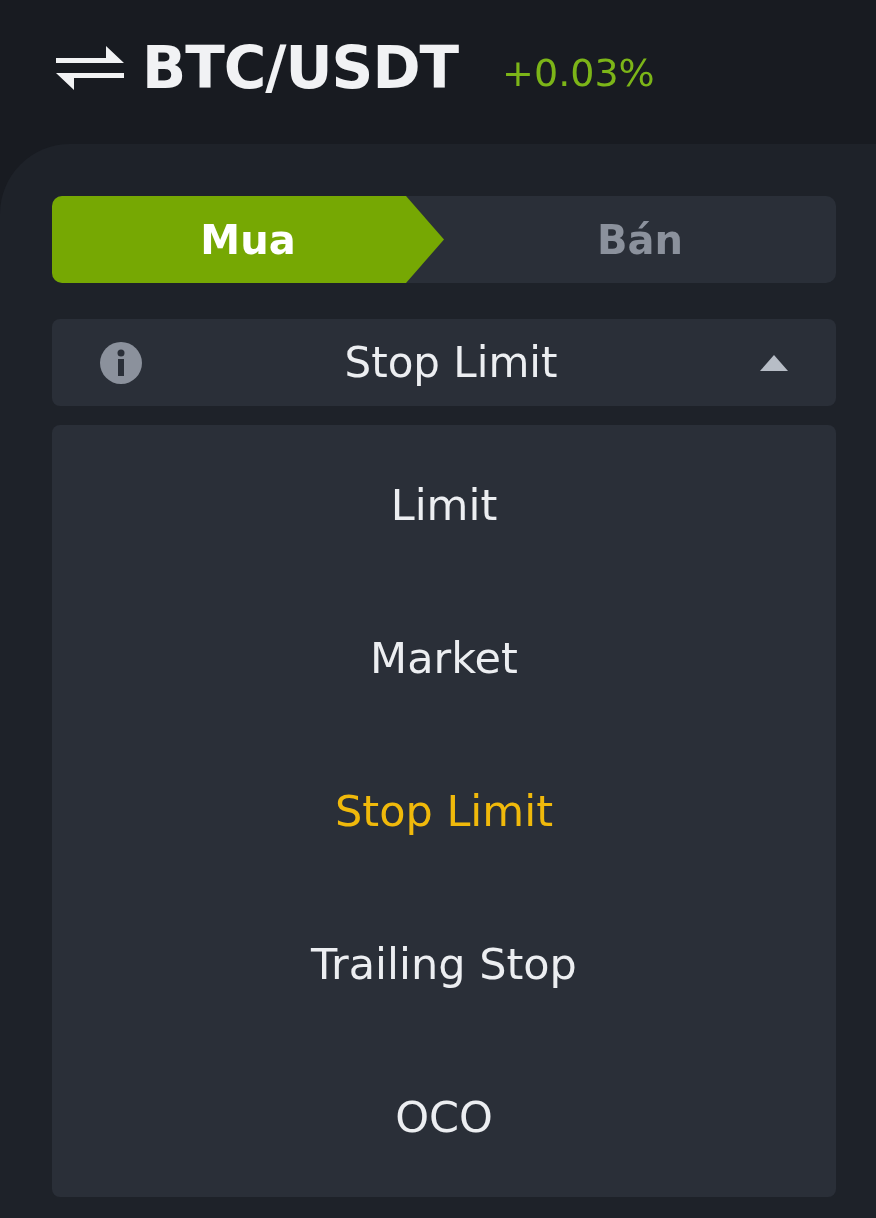  I want to click on price-change: +0.03%, so click(578, 73).